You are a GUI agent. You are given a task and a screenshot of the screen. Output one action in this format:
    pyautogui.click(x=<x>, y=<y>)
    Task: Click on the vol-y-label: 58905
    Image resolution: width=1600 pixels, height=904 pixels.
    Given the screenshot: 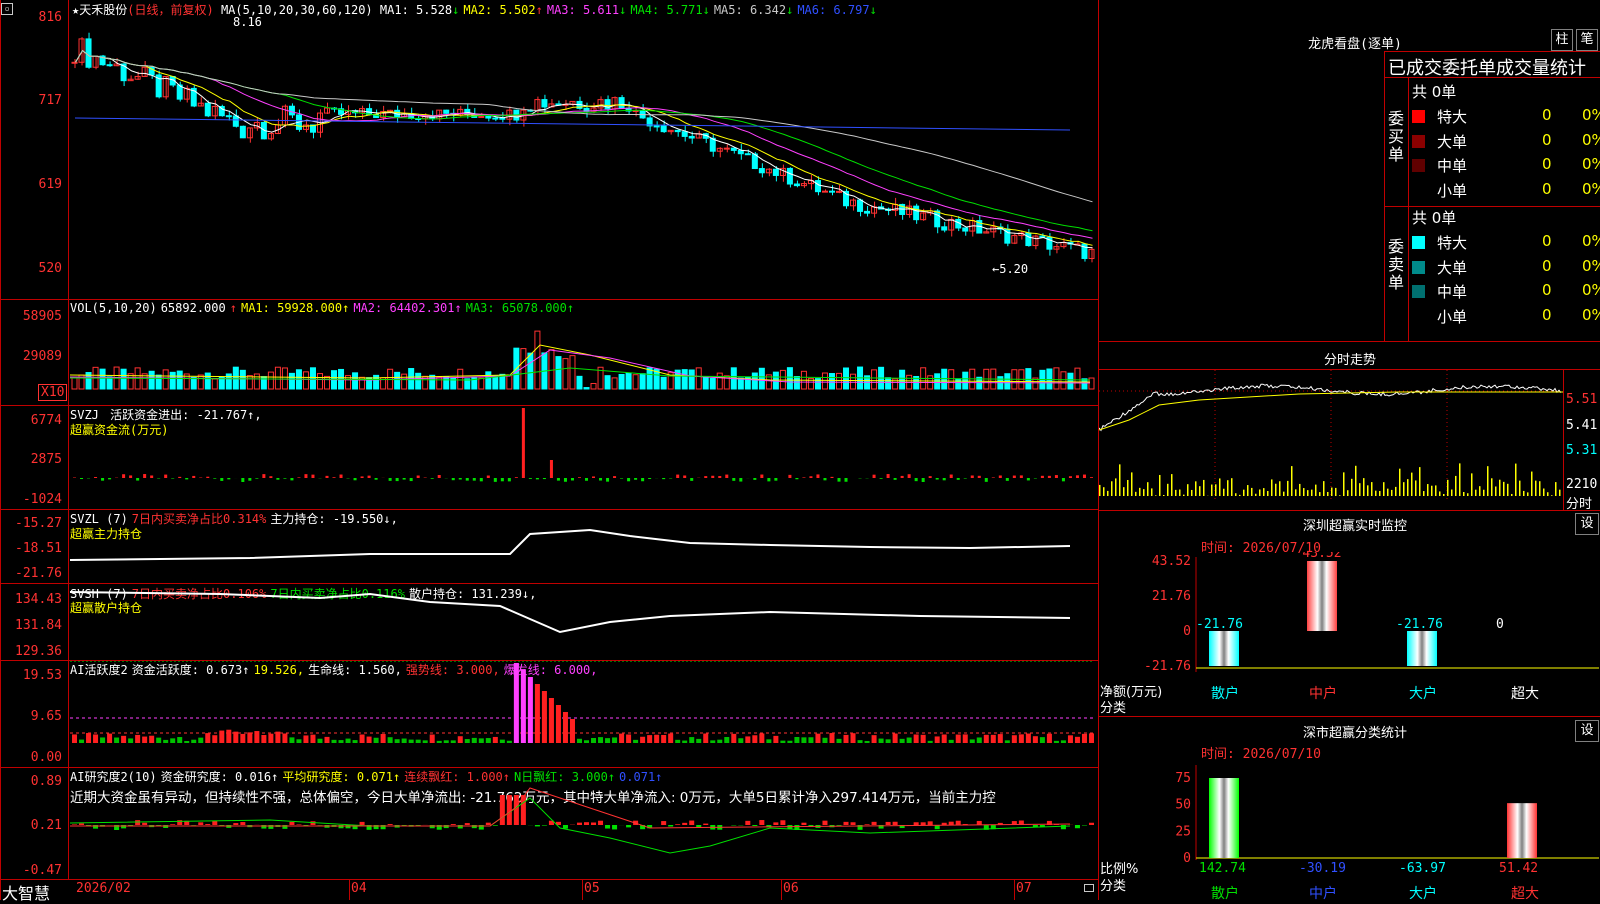 What is the action you would take?
    pyautogui.click(x=31, y=316)
    